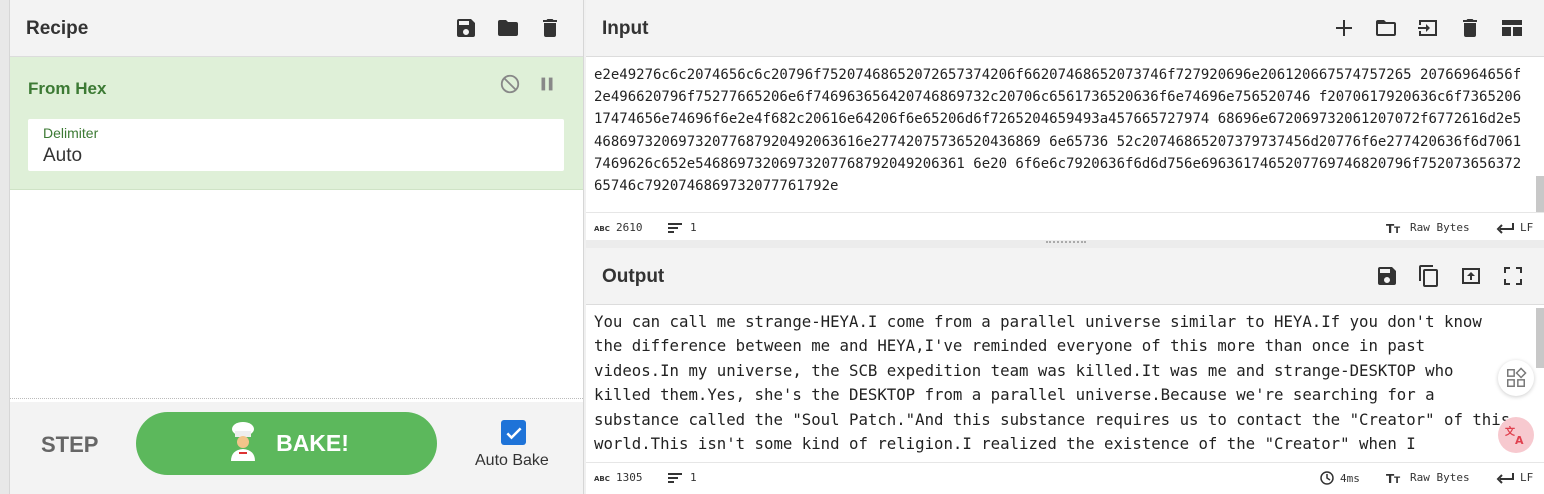 The height and width of the screenshot is (494, 1544). I want to click on clear-recipe-trash-icon, so click(550, 28).